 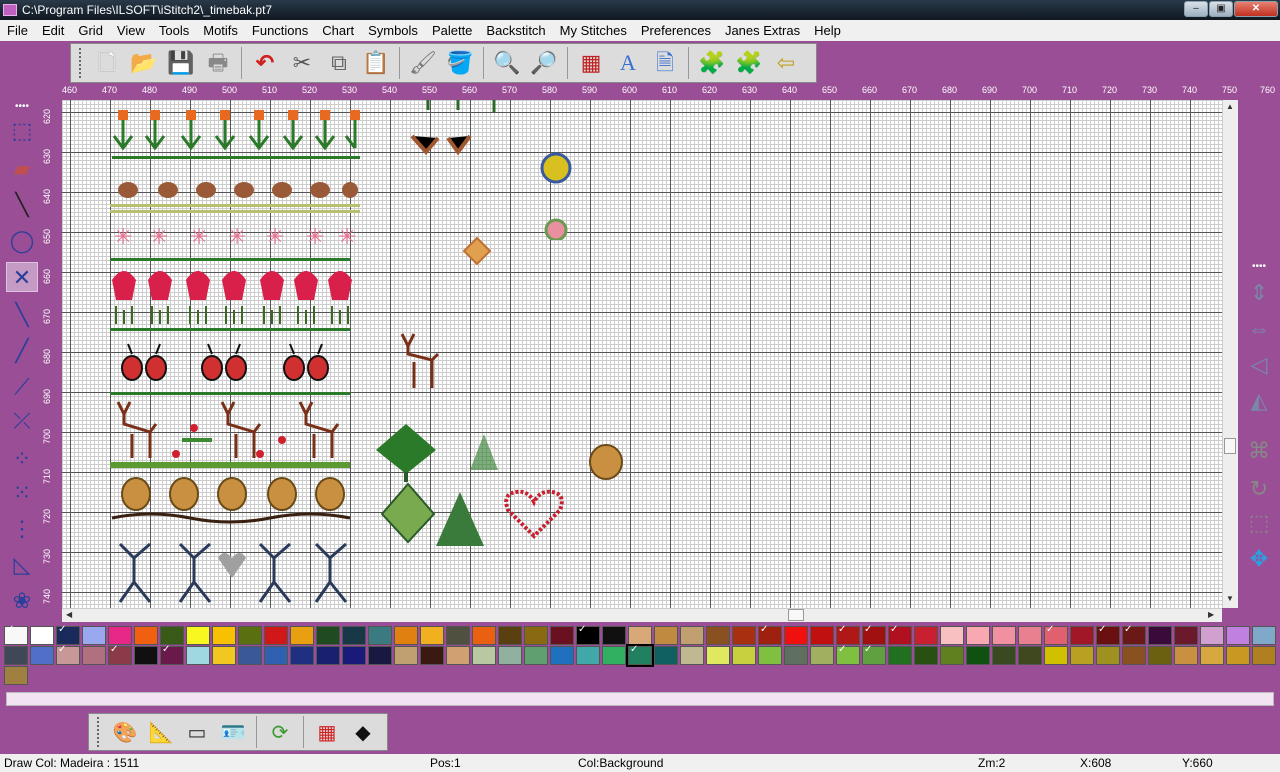 I want to click on color-grid-icon: ▦, so click(x=327, y=732).